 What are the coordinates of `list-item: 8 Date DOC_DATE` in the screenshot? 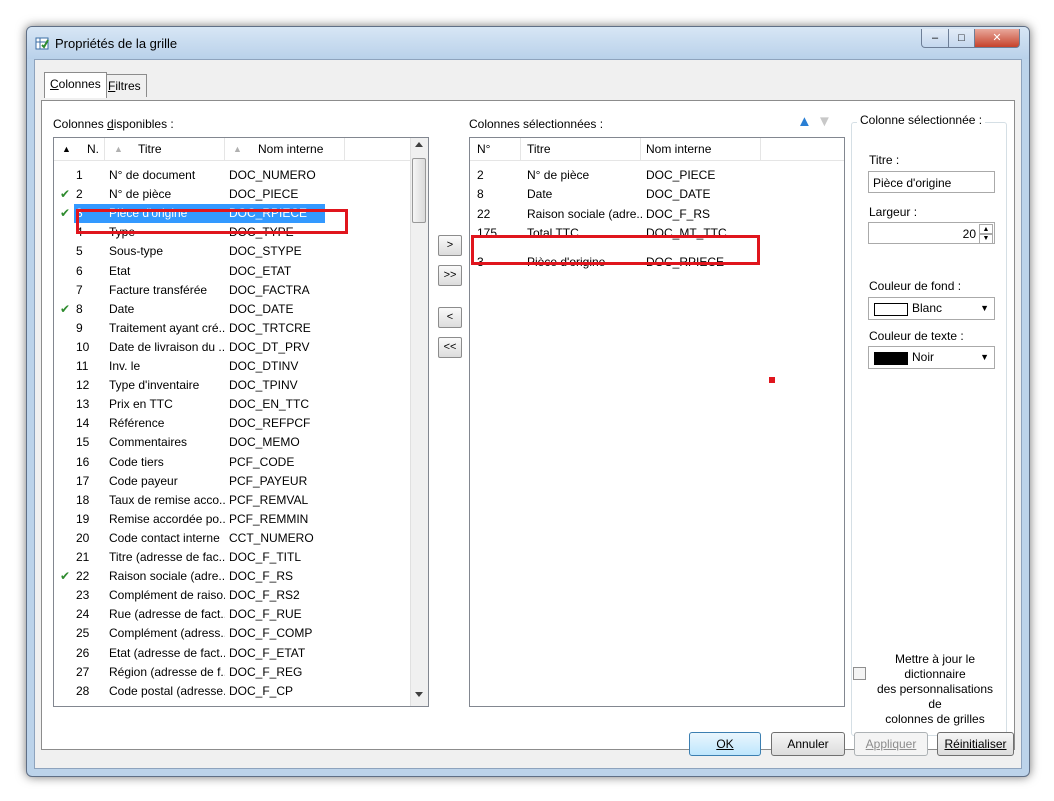 It's located at (657, 194).